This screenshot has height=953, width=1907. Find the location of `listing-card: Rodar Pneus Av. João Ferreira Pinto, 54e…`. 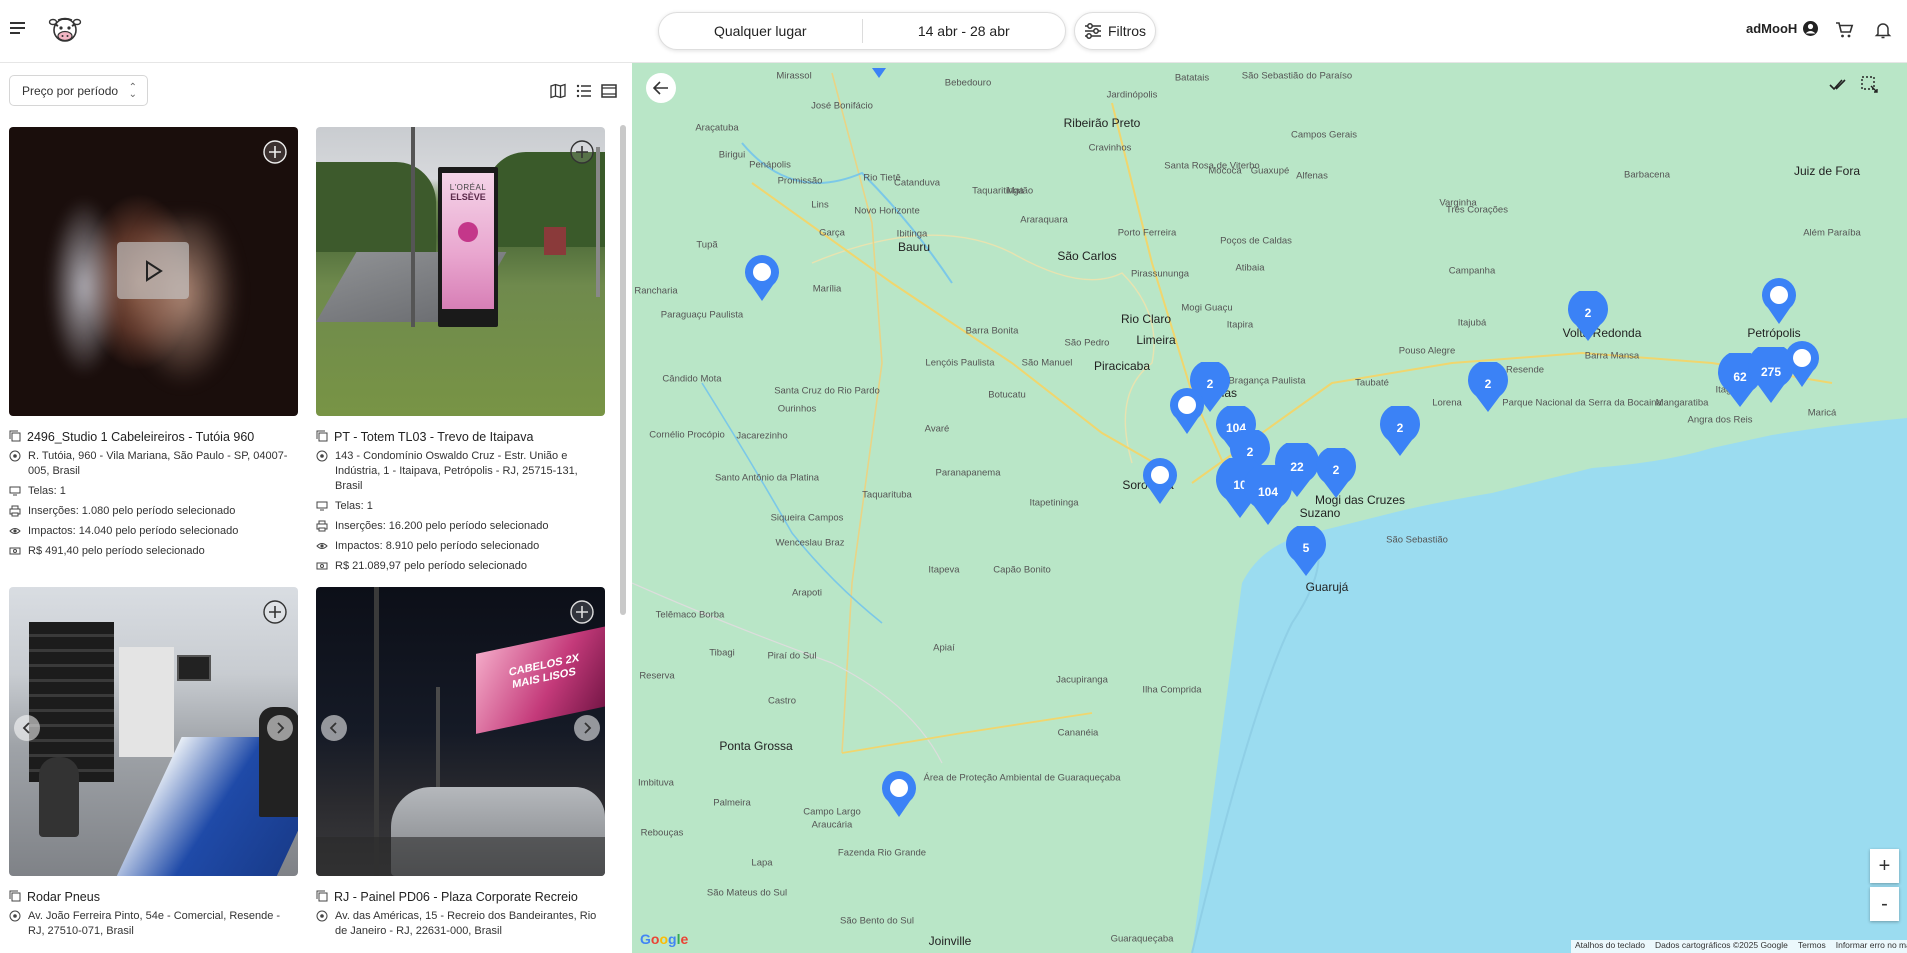

listing-card: Rodar Pneus Av. João Ferreira Pinto, 54e… is located at coordinates (153, 763).